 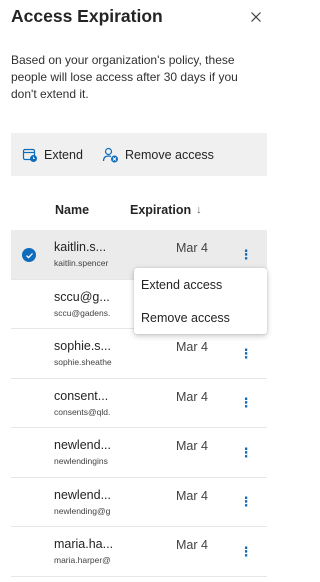 What do you see at coordinates (81, 263) in the screenshot?
I see `person-email: kaitlin.spencer` at bounding box center [81, 263].